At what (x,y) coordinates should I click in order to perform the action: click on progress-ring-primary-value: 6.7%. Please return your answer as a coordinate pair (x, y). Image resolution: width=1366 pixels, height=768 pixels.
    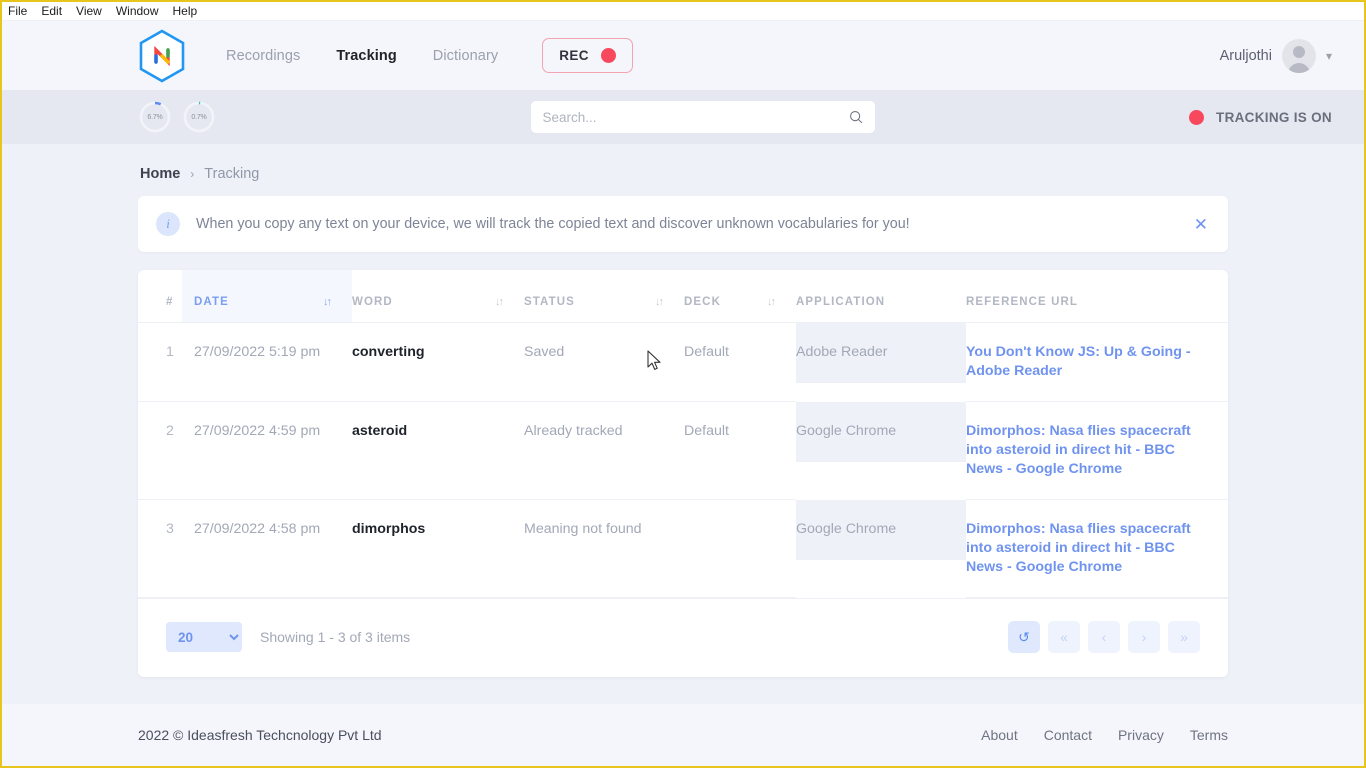
    Looking at the image, I should click on (155, 117).